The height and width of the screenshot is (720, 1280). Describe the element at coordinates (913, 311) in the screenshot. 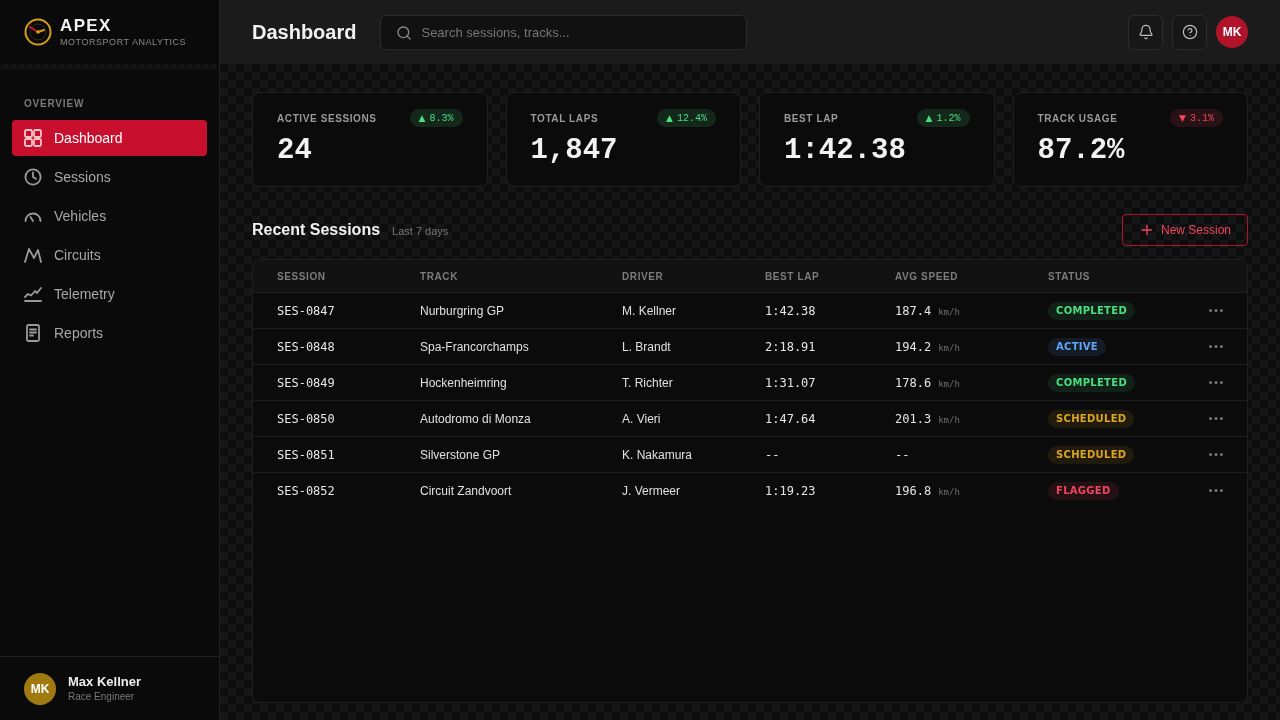

I see `avg-speed-value: 187.4` at that location.